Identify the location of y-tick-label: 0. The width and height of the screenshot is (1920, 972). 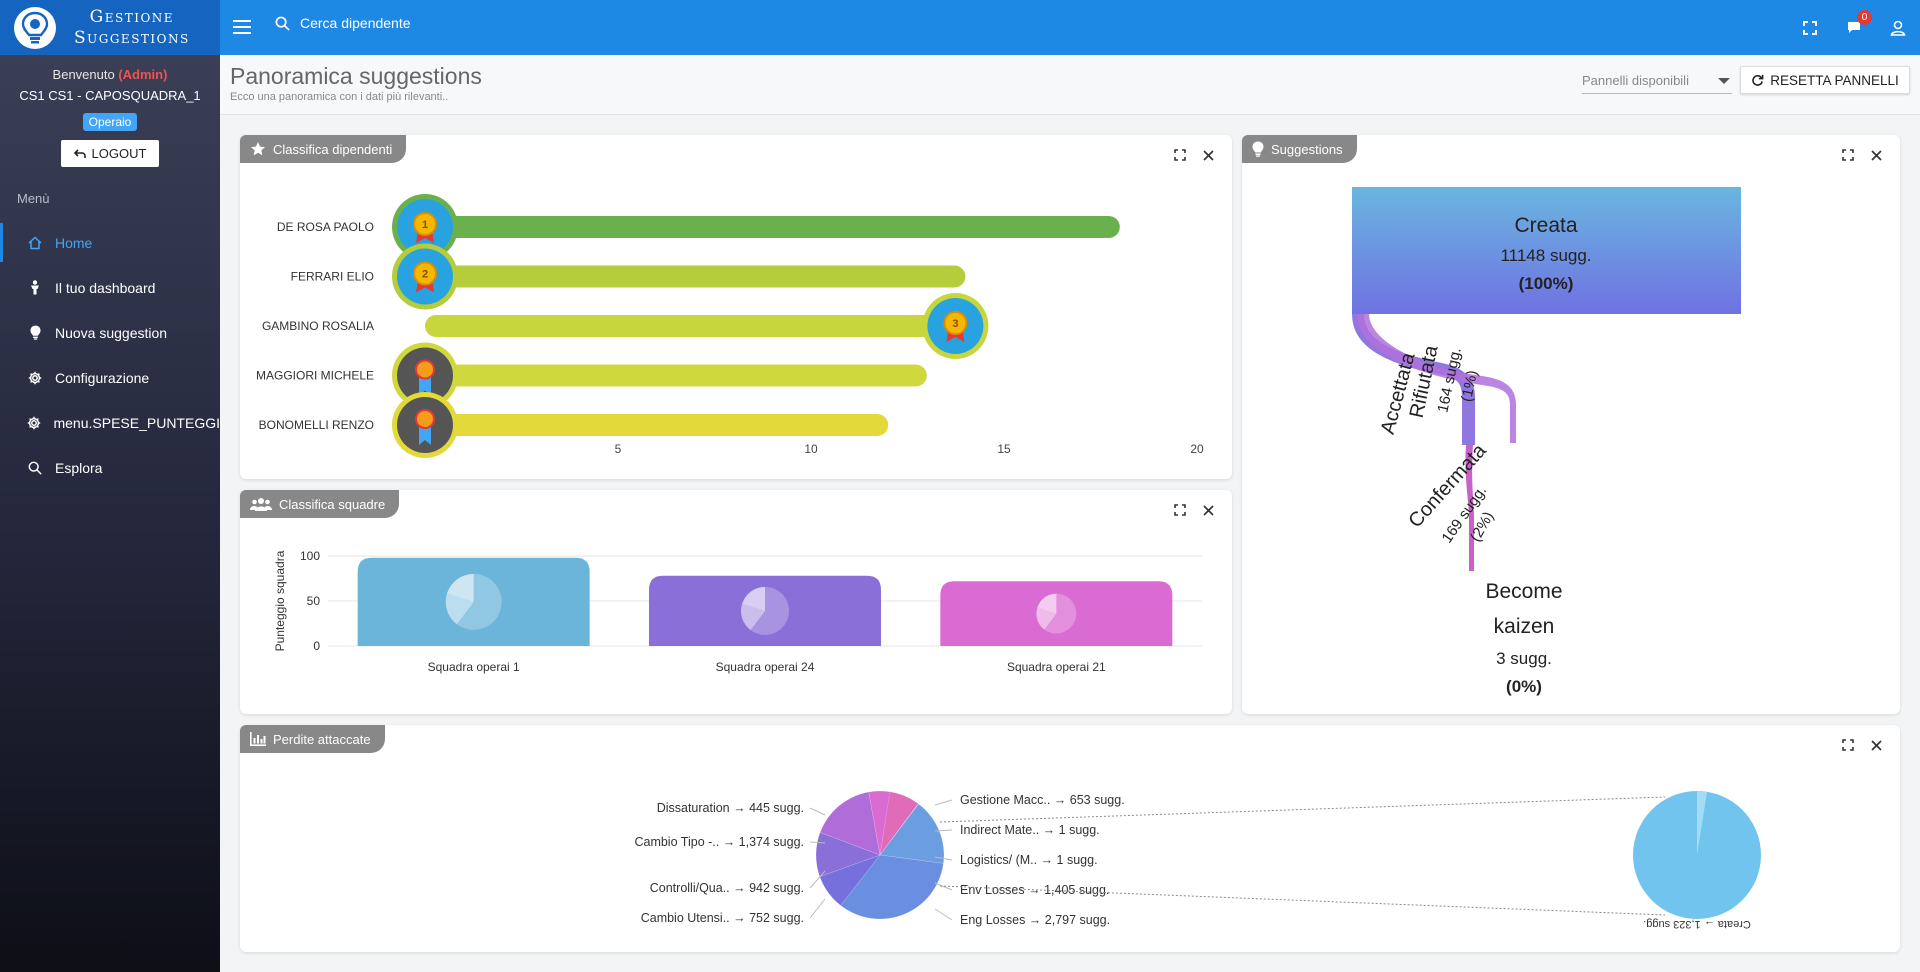
(316, 646).